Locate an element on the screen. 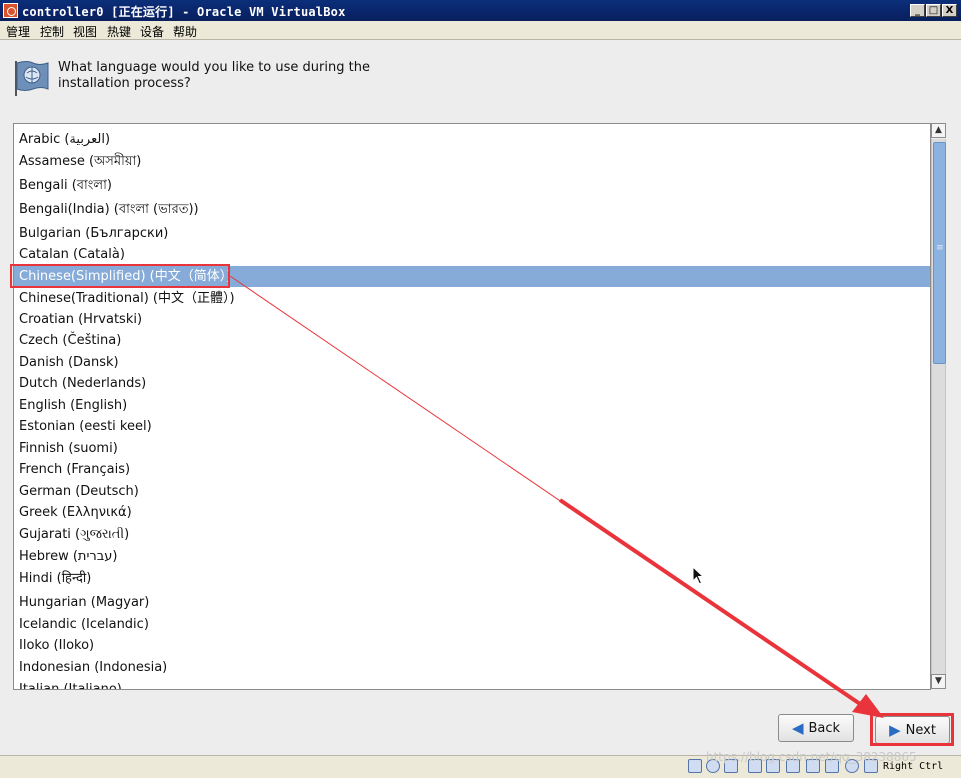 This screenshot has width=961, height=778. question-line-2: installation process? is located at coordinates (124, 83).